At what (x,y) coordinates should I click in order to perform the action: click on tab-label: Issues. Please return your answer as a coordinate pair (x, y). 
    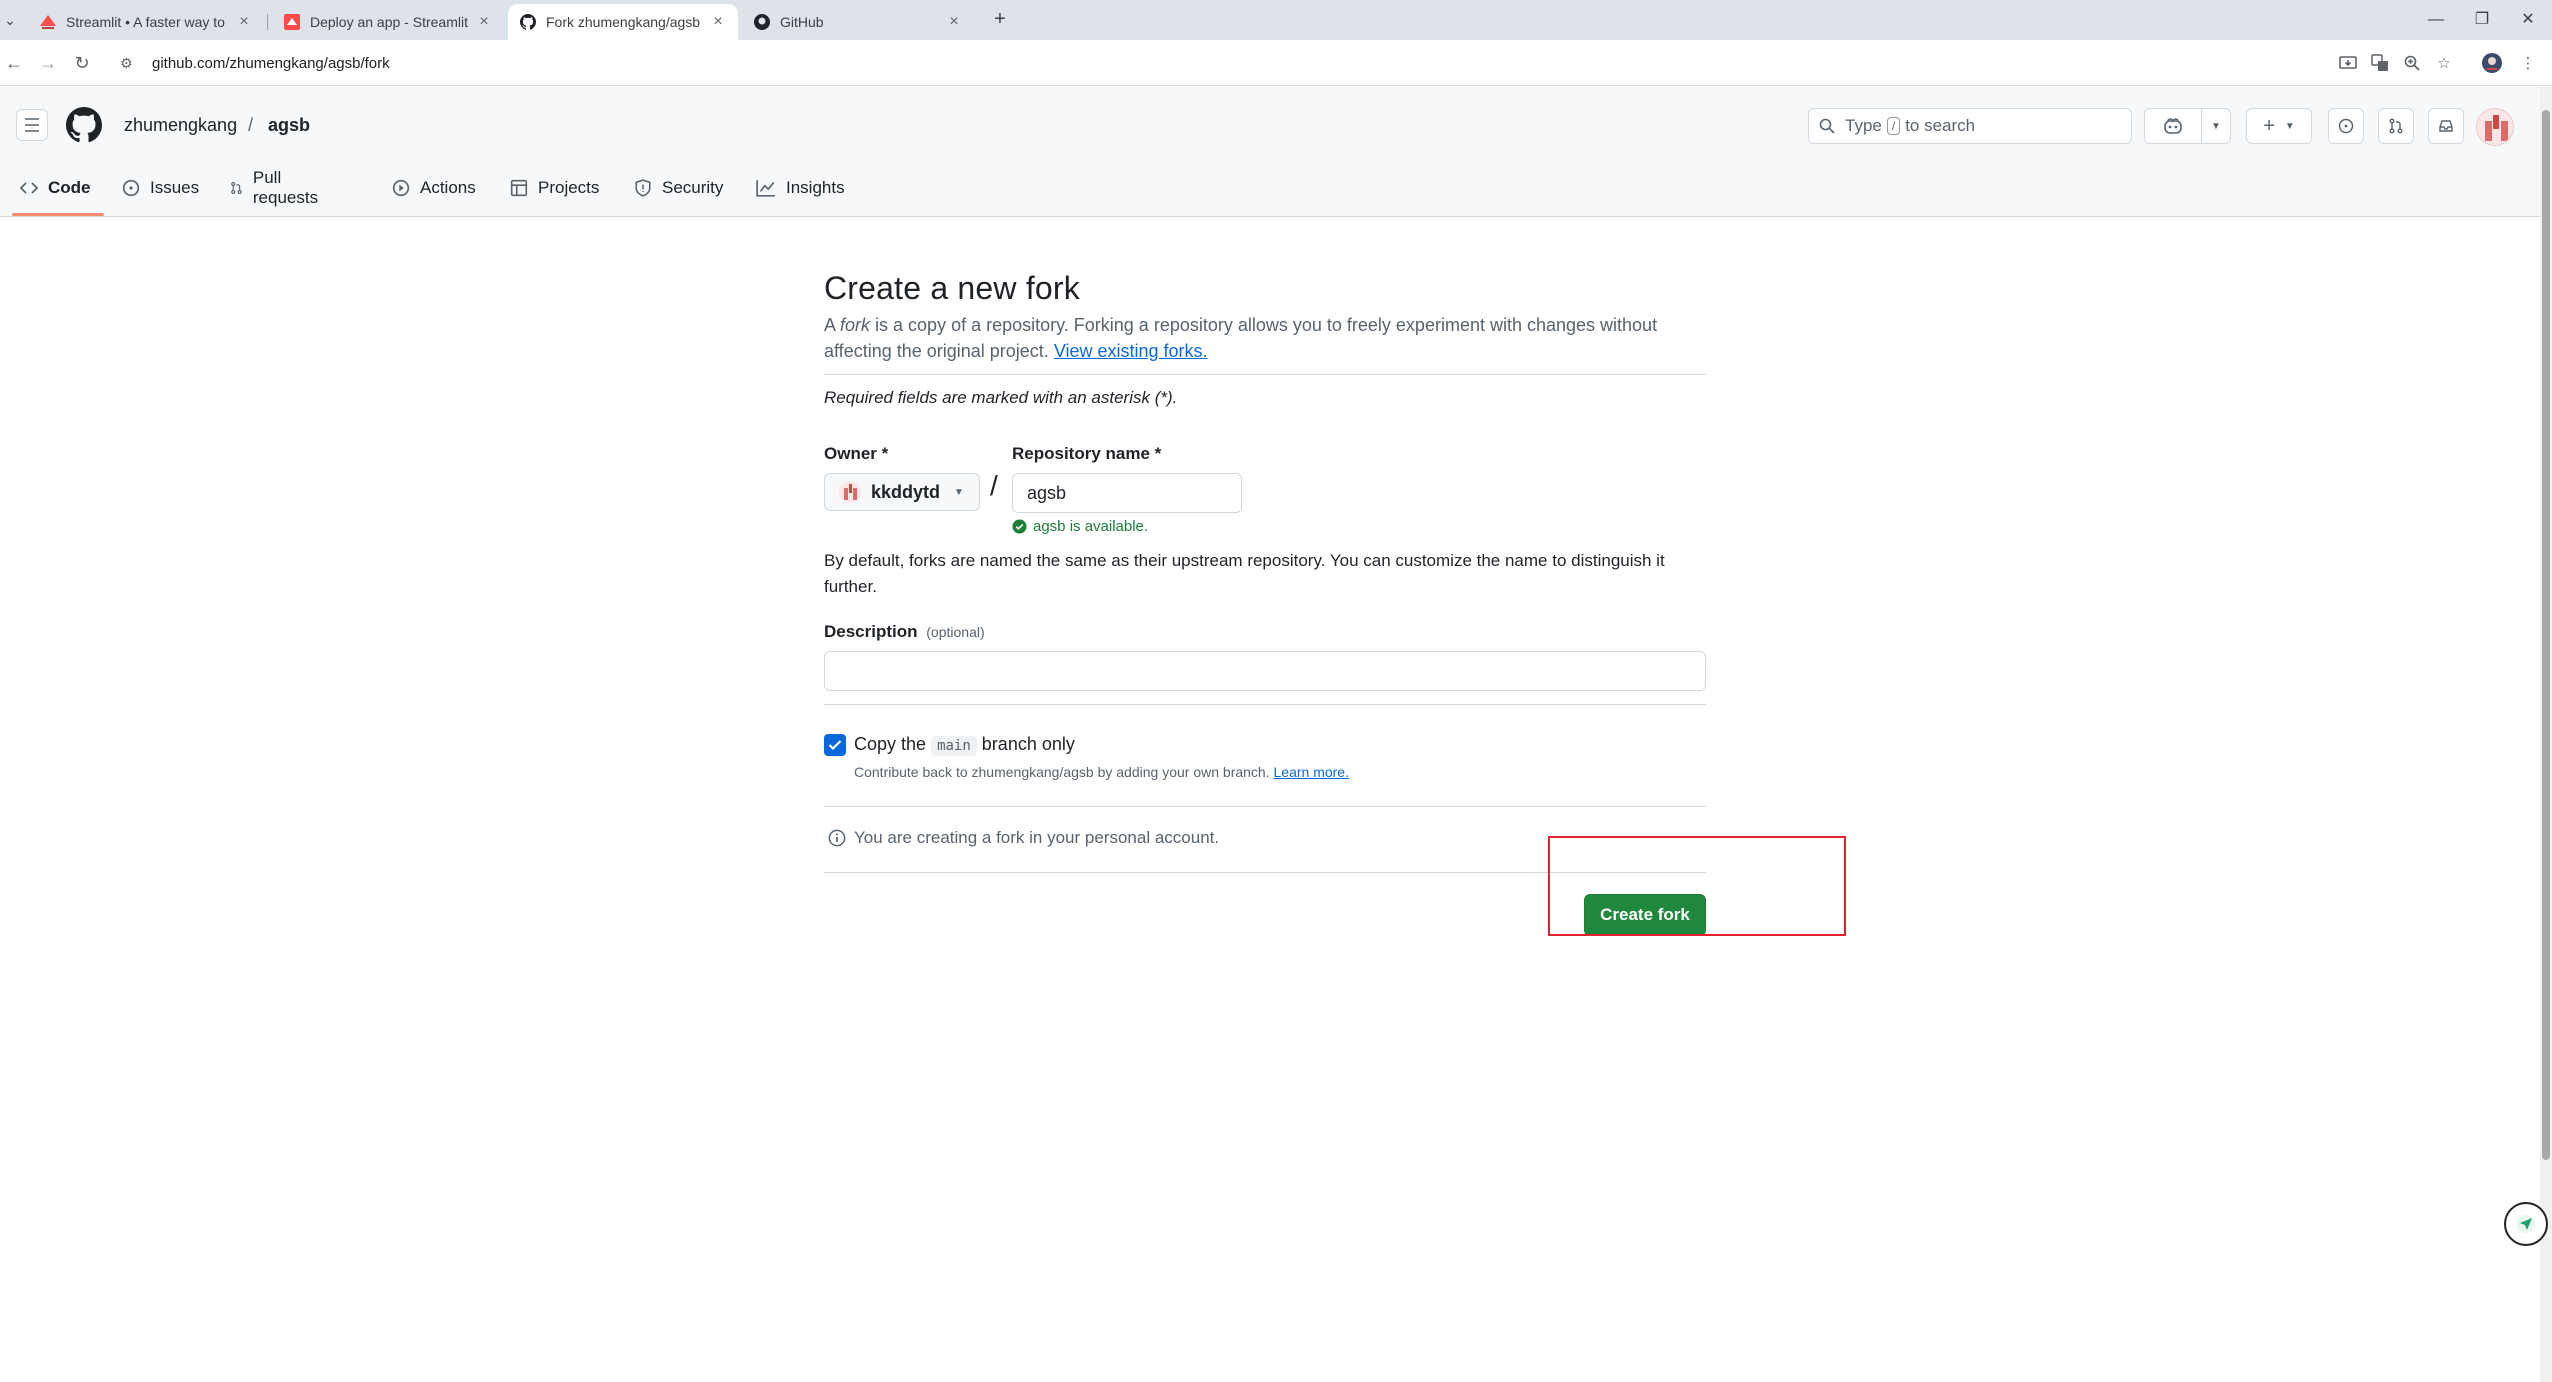
    Looking at the image, I should click on (175, 187).